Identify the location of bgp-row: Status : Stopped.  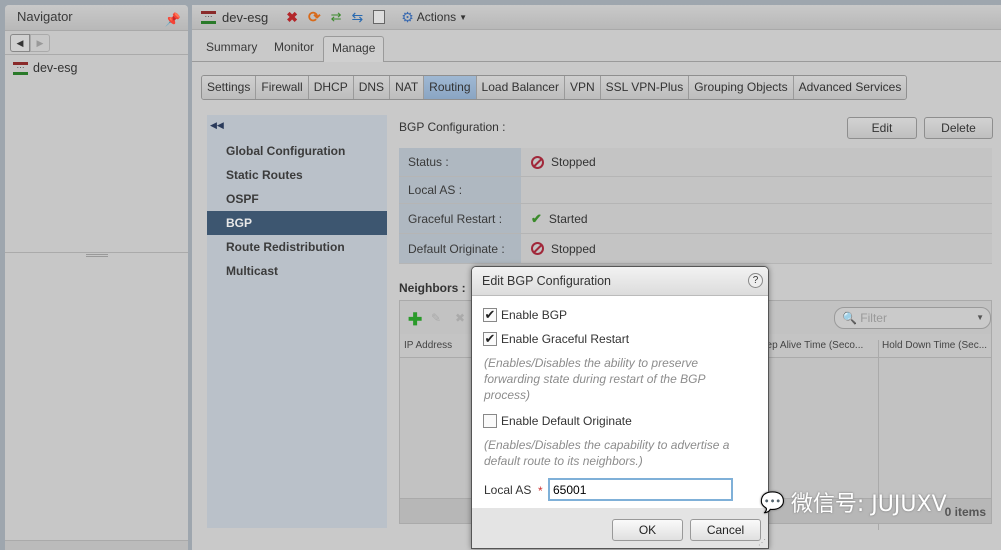
(695, 162).